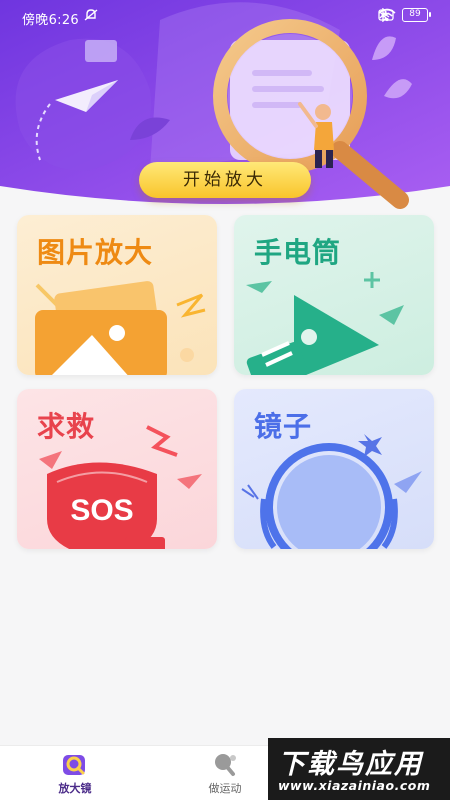 This screenshot has width=450, height=800. I want to click on watermark-logo: 下载鸟应用 www.xiazainiao.com, so click(359, 769).